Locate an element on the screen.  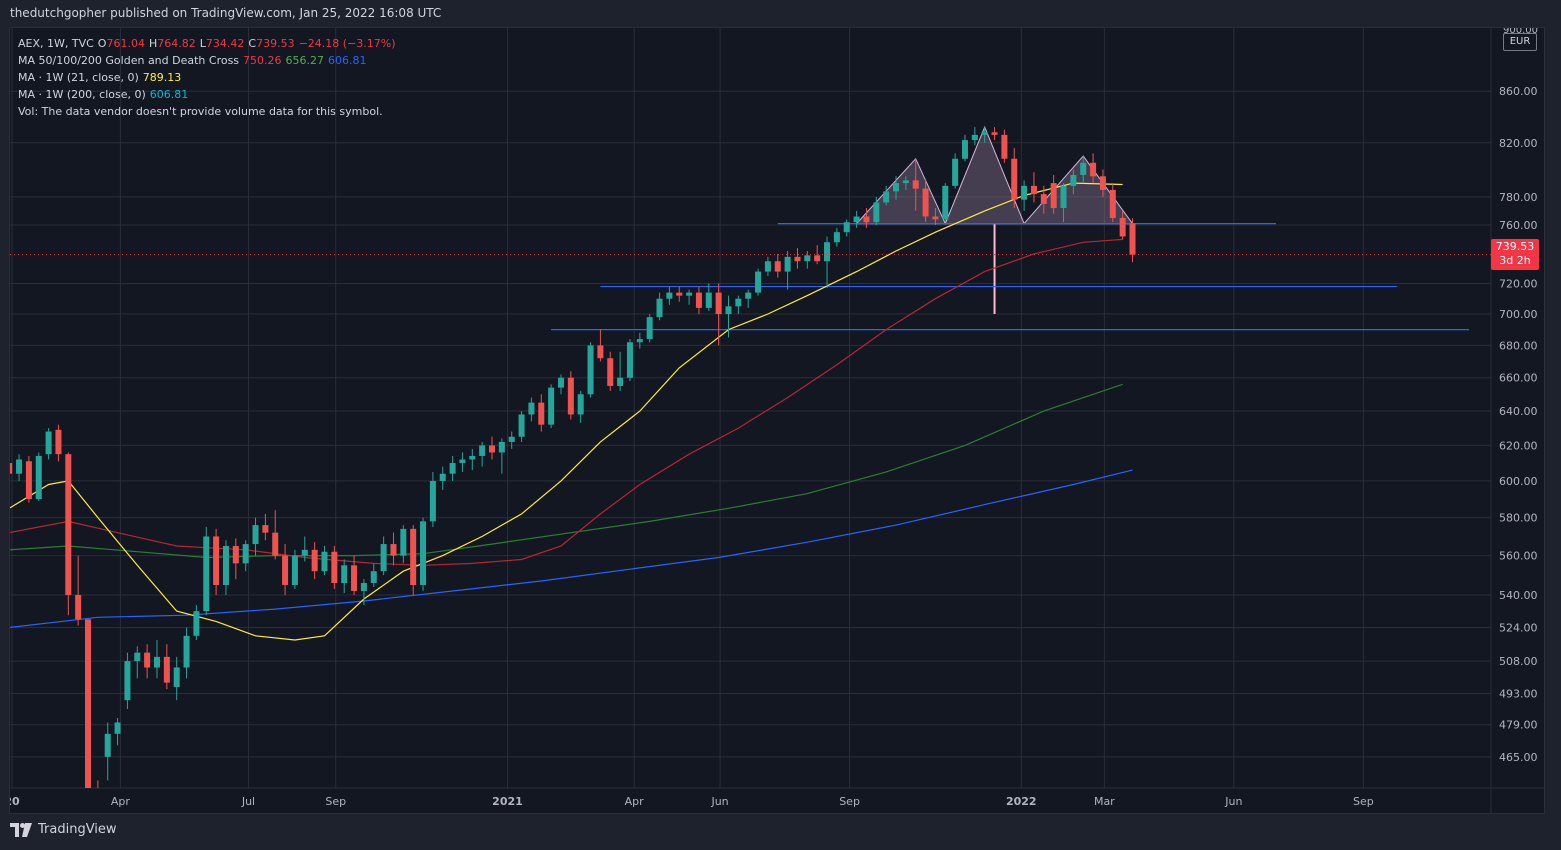
legend-ma21-value: 789.13 is located at coordinates (162, 77).